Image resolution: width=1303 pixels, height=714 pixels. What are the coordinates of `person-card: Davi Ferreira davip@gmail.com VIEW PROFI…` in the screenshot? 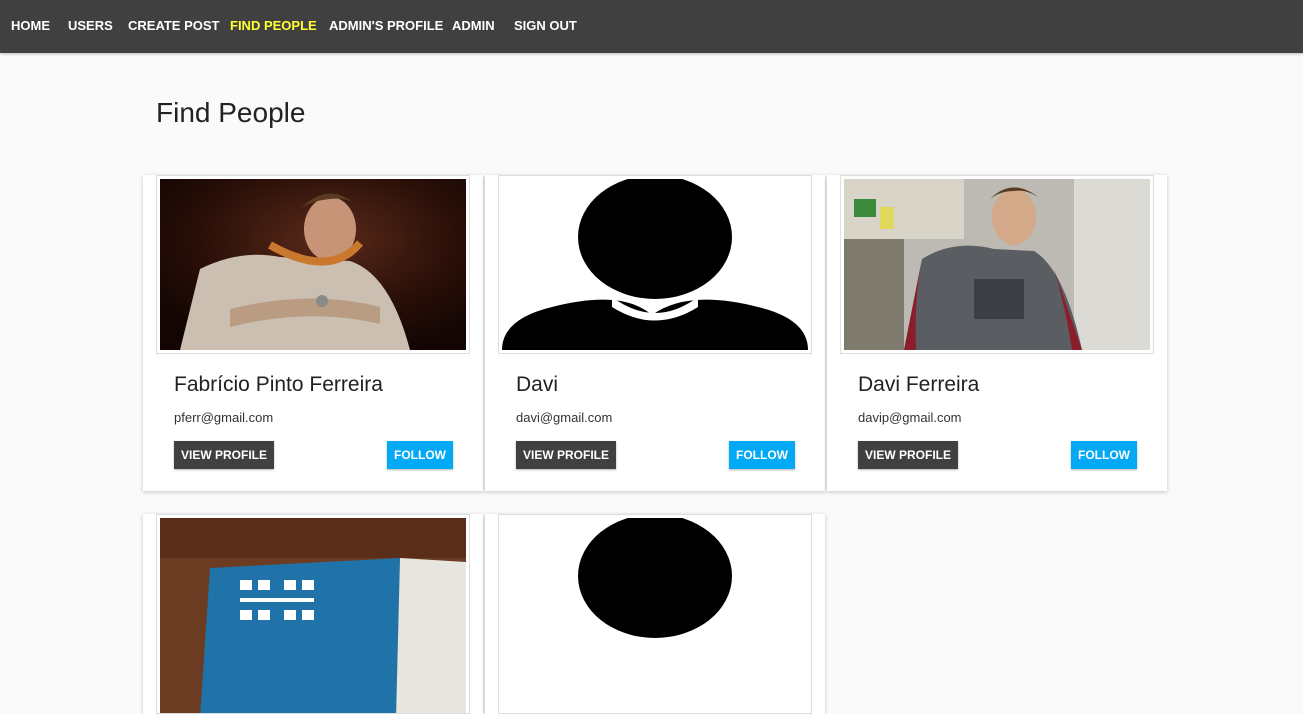 It's located at (997, 333).